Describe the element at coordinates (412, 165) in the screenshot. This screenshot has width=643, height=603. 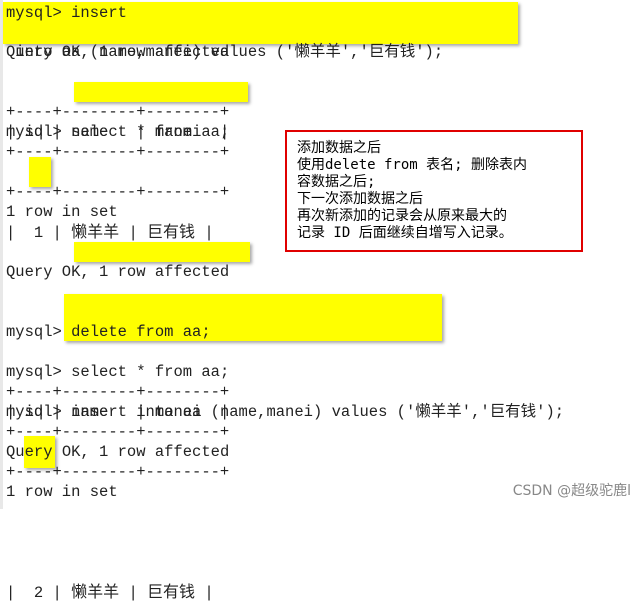
I see `note-line: 使用delete from 表名; 删除表内` at that location.